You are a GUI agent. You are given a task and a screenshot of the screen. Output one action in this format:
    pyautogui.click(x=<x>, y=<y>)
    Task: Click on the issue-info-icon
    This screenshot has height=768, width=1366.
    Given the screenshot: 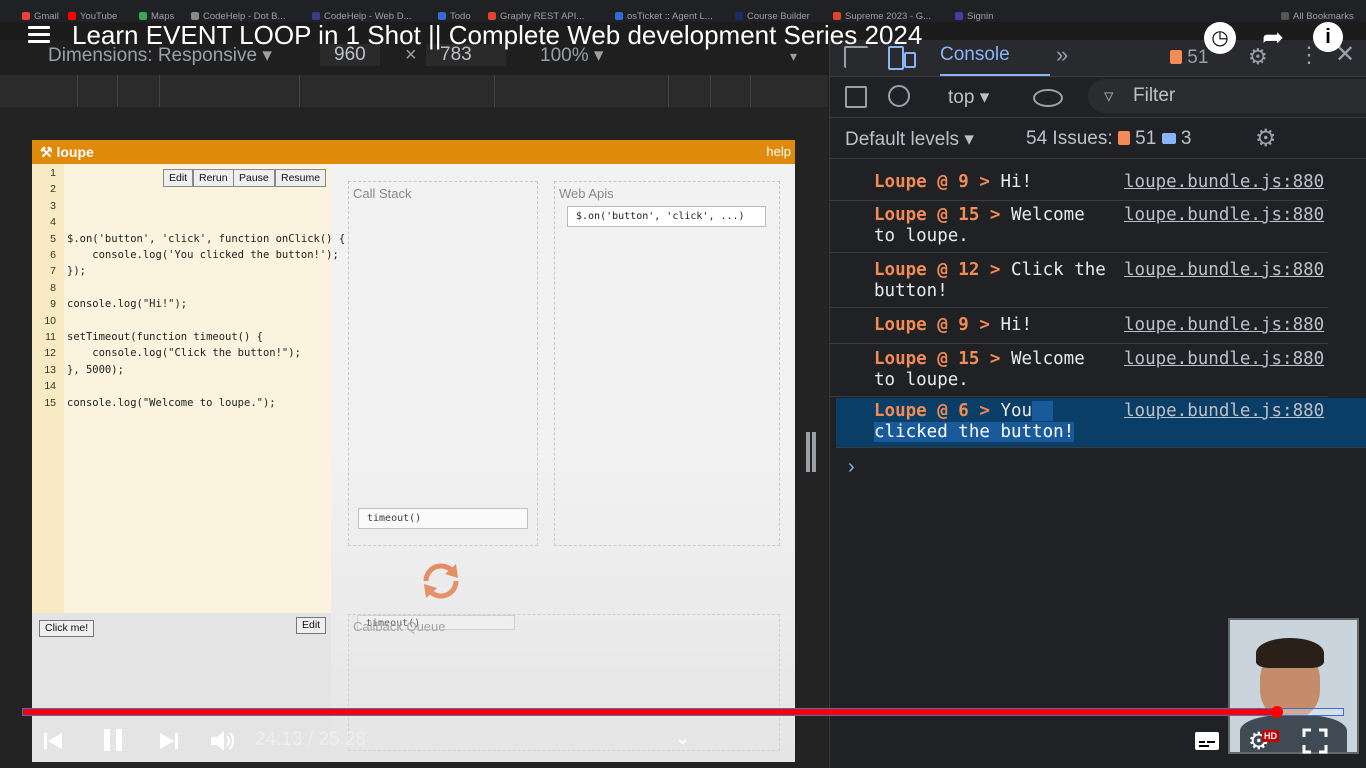 What is the action you would take?
    pyautogui.click(x=1168, y=138)
    